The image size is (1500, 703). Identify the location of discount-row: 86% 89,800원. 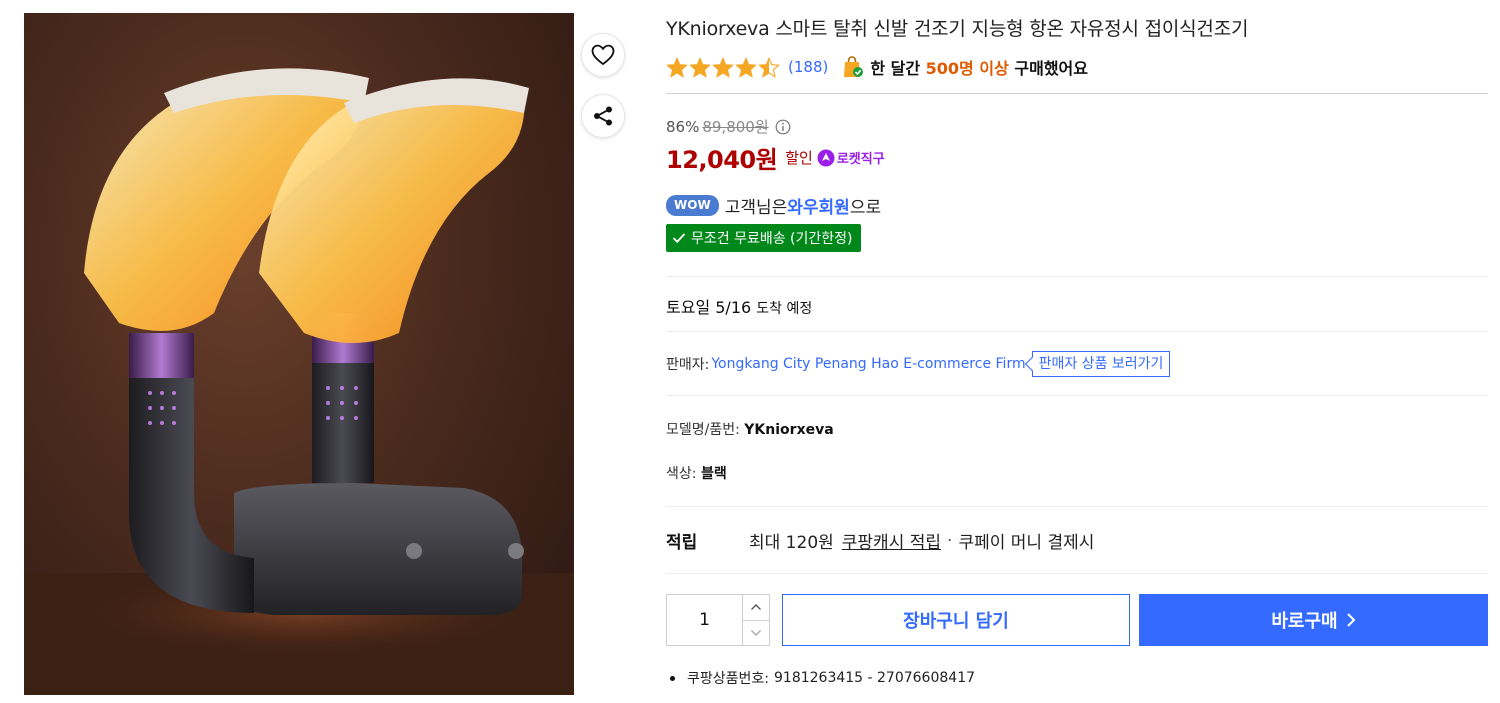
(728, 126).